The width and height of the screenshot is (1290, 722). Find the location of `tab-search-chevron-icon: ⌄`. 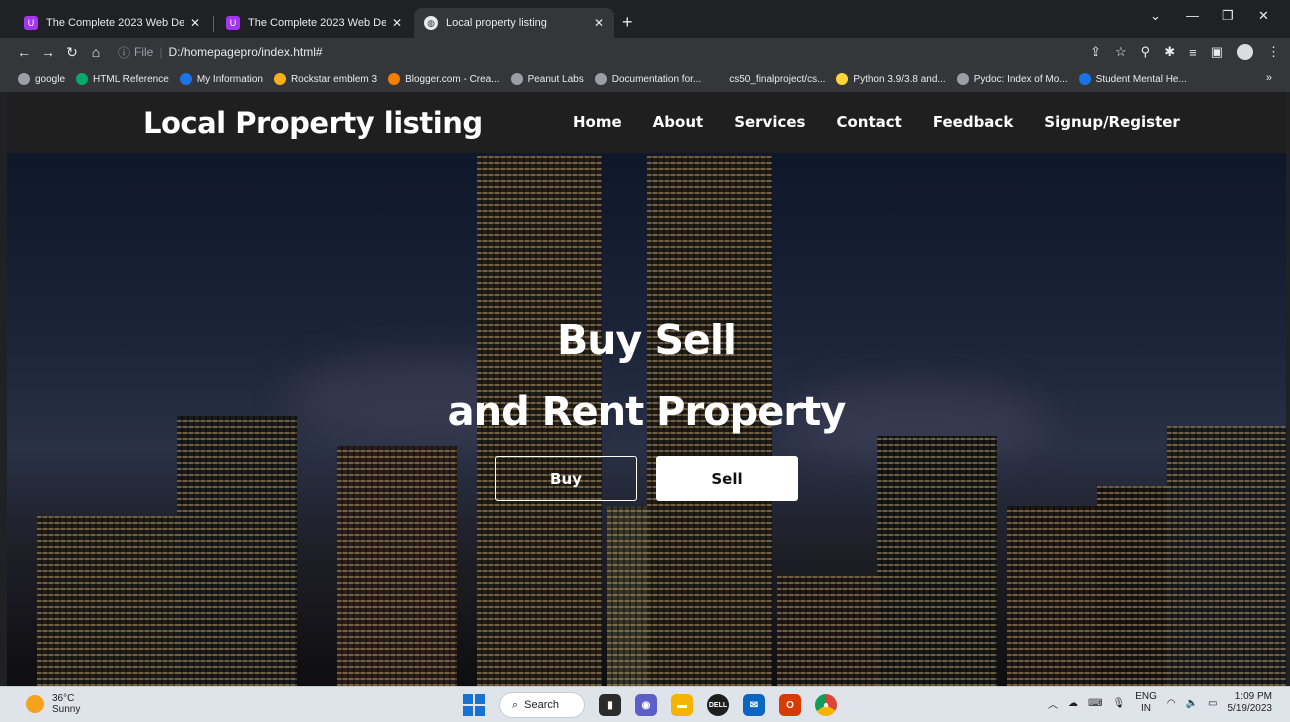

tab-search-chevron-icon: ⌄ is located at coordinates (1155, 16).